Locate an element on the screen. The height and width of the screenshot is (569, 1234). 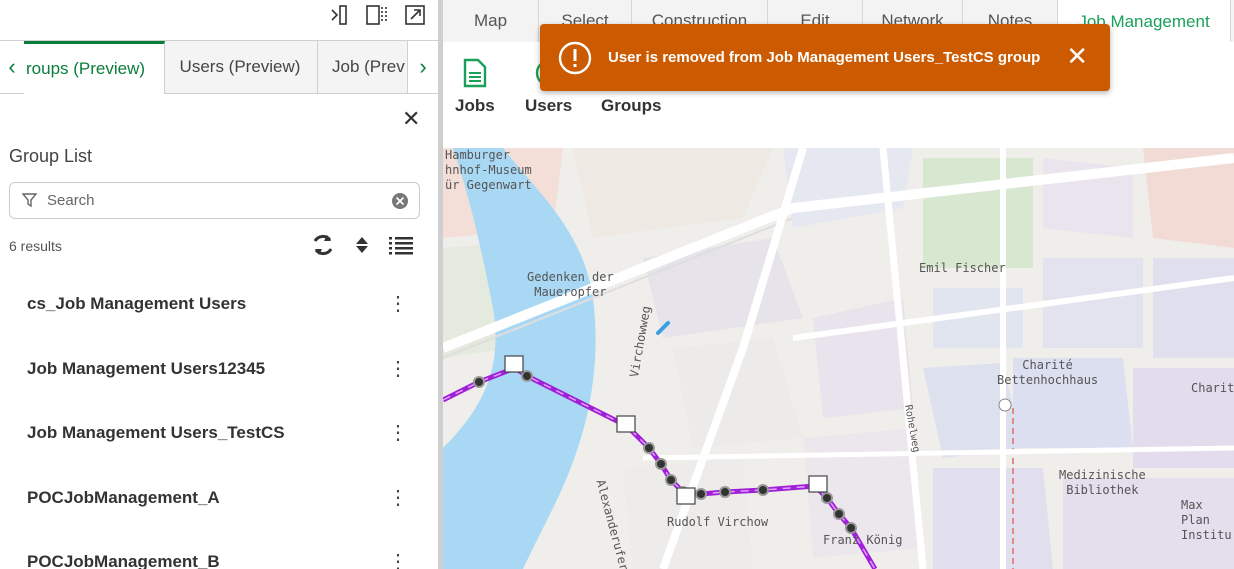
tab-jobs-label: Job (Prev is located at coordinates (368, 66).